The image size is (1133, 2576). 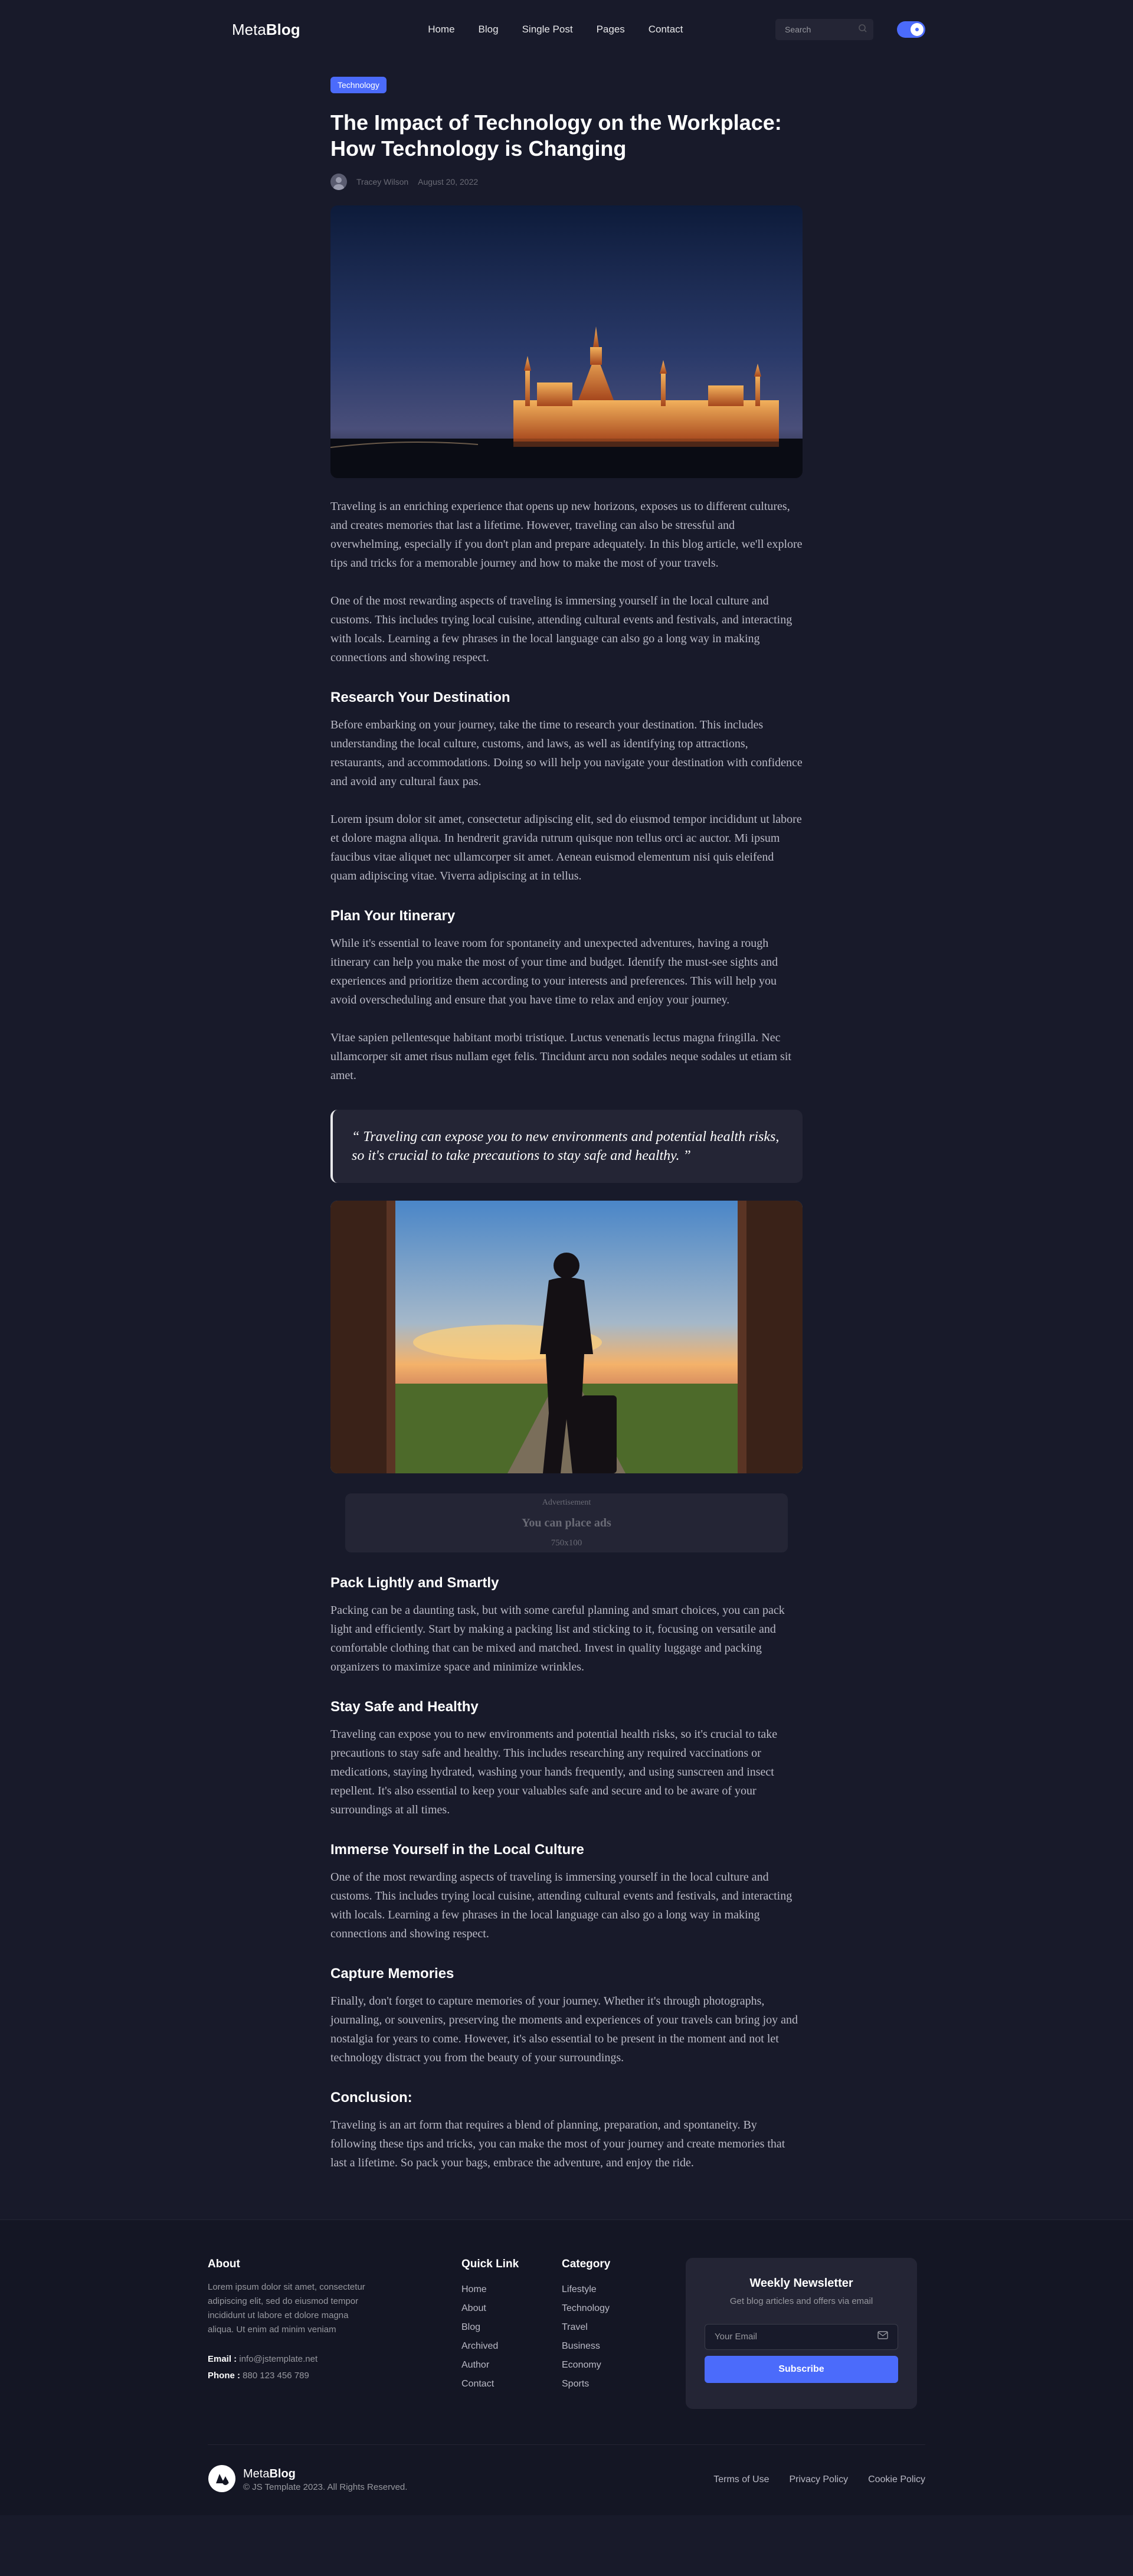 What do you see at coordinates (489, 29) in the screenshot?
I see `nav-blog: Blog` at bounding box center [489, 29].